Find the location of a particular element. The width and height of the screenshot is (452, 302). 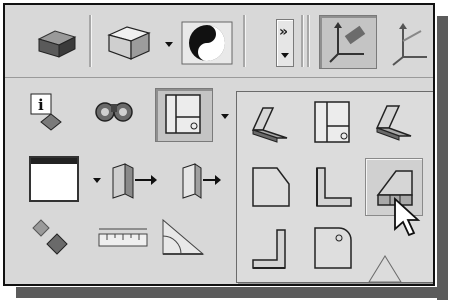

protractor-angle-icon is located at coordinates (183, 237).